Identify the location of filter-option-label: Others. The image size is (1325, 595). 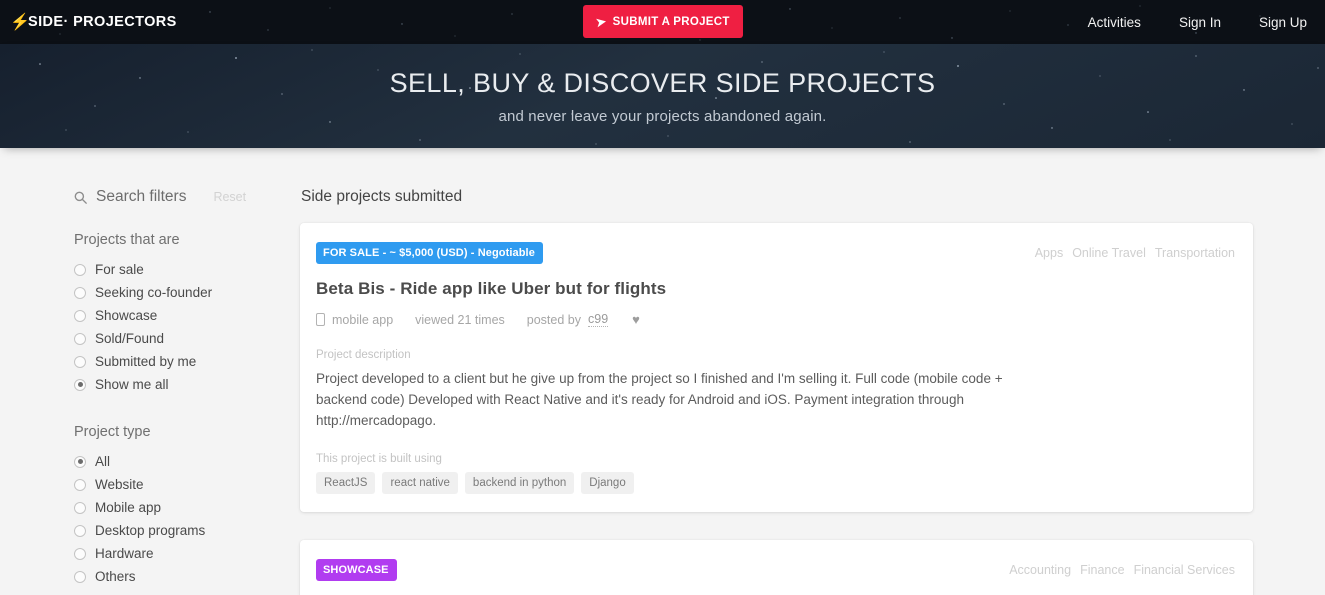
(115, 576).